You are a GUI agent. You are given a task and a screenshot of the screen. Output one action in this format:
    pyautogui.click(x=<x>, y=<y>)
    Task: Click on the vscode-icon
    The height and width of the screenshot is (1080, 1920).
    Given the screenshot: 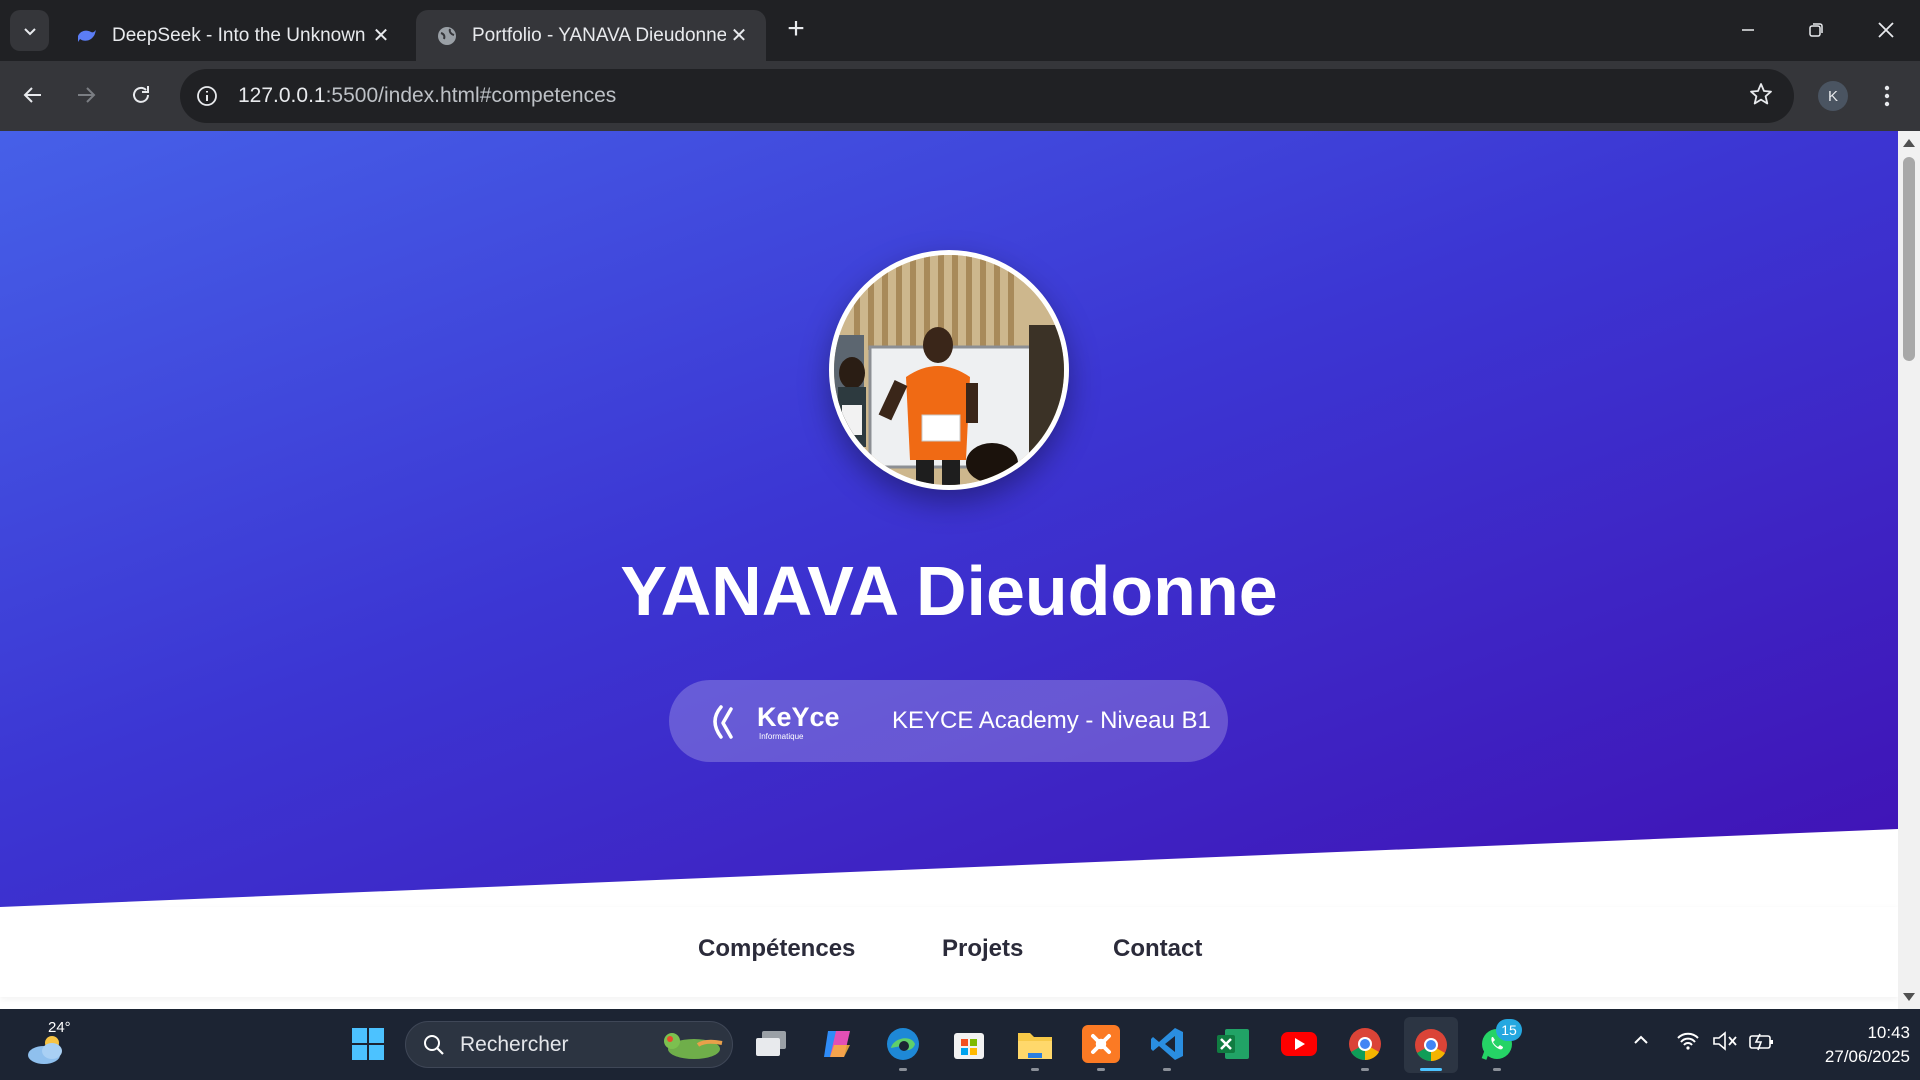 What is the action you would take?
    pyautogui.click(x=1167, y=1044)
    